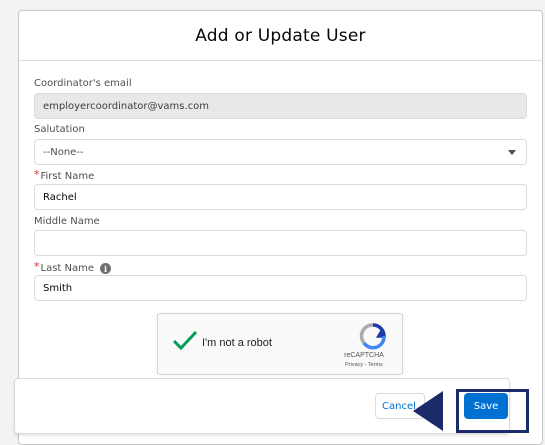  I want to click on first-name-label: * First Name, so click(64, 175).